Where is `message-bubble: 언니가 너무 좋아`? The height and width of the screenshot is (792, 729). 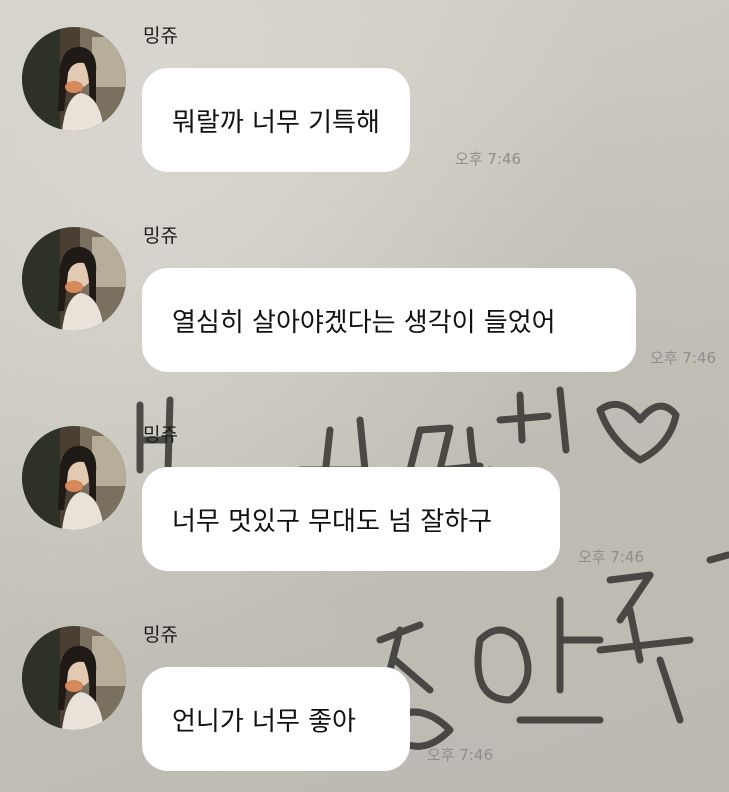 message-bubble: 언니가 너무 좋아 is located at coordinates (276, 719).